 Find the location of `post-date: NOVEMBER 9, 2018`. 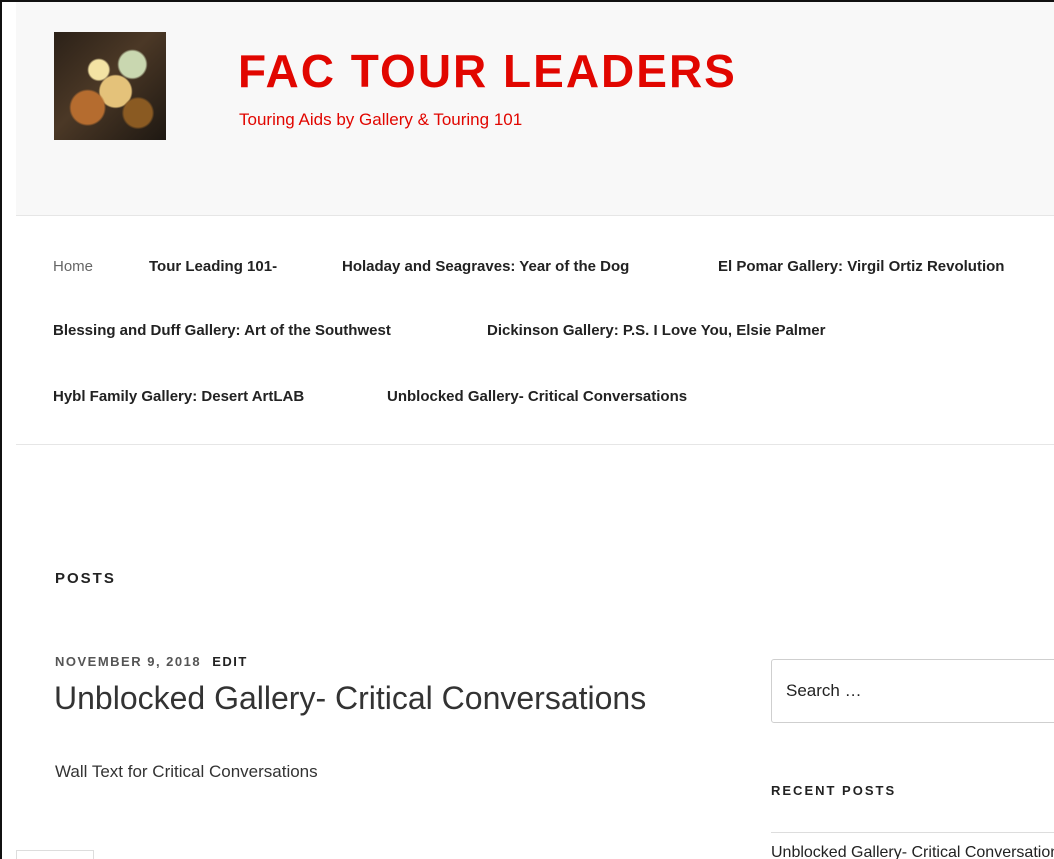

post-date: NOVEMBER 9, 2018 is located at coordinates (128, 661).